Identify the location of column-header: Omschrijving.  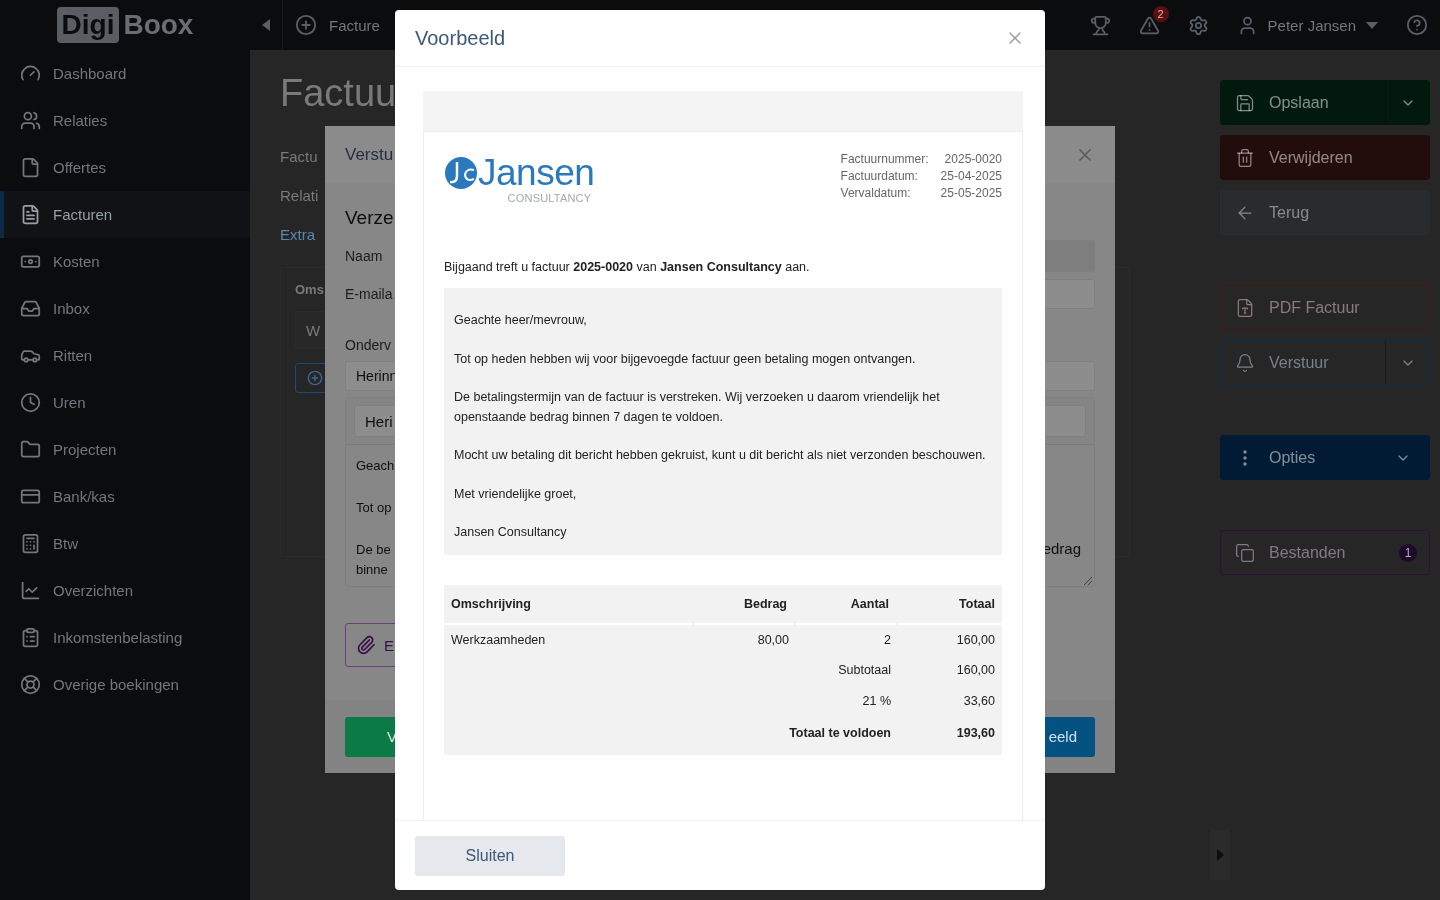
(568, 604).